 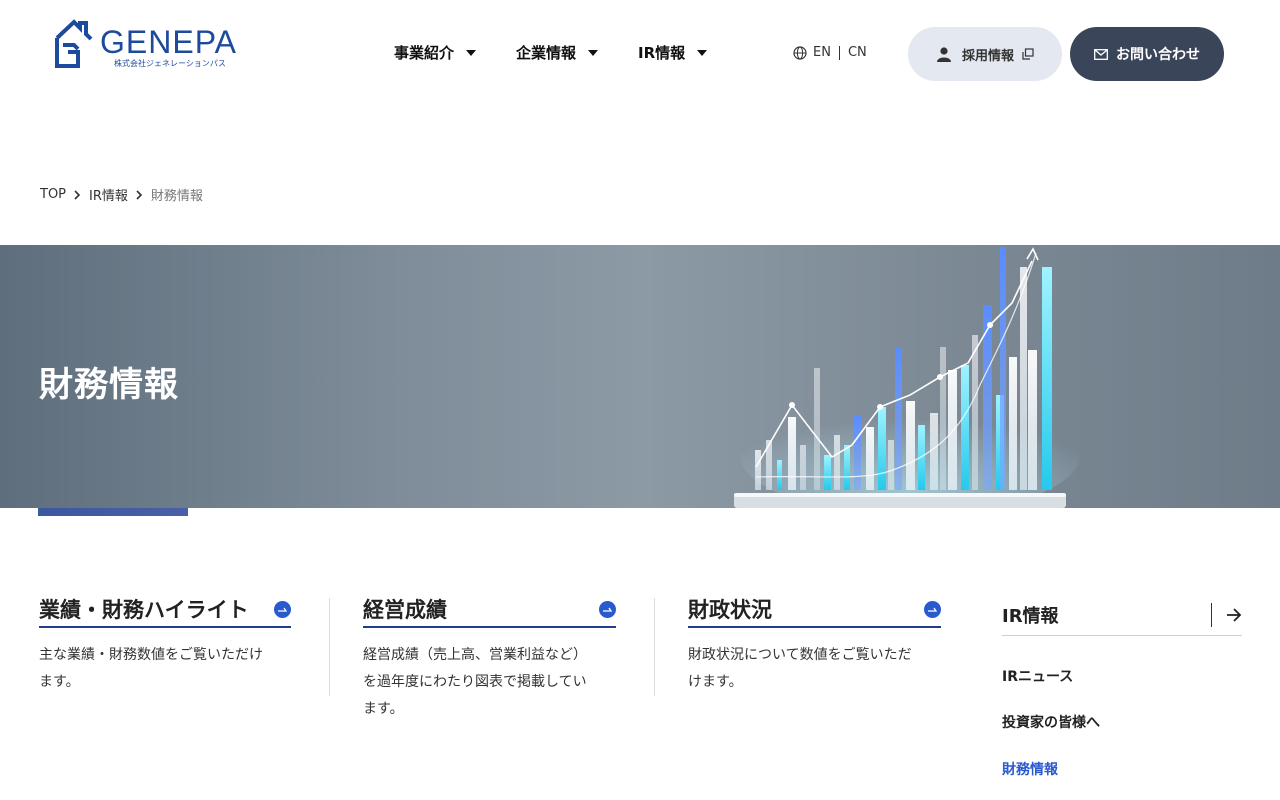 What do you see at coordinates (814, 669) in the screenshot?
I see `card-description: 財政状況について数値をご覧いただ けます。` at bounding box center [814, 669].